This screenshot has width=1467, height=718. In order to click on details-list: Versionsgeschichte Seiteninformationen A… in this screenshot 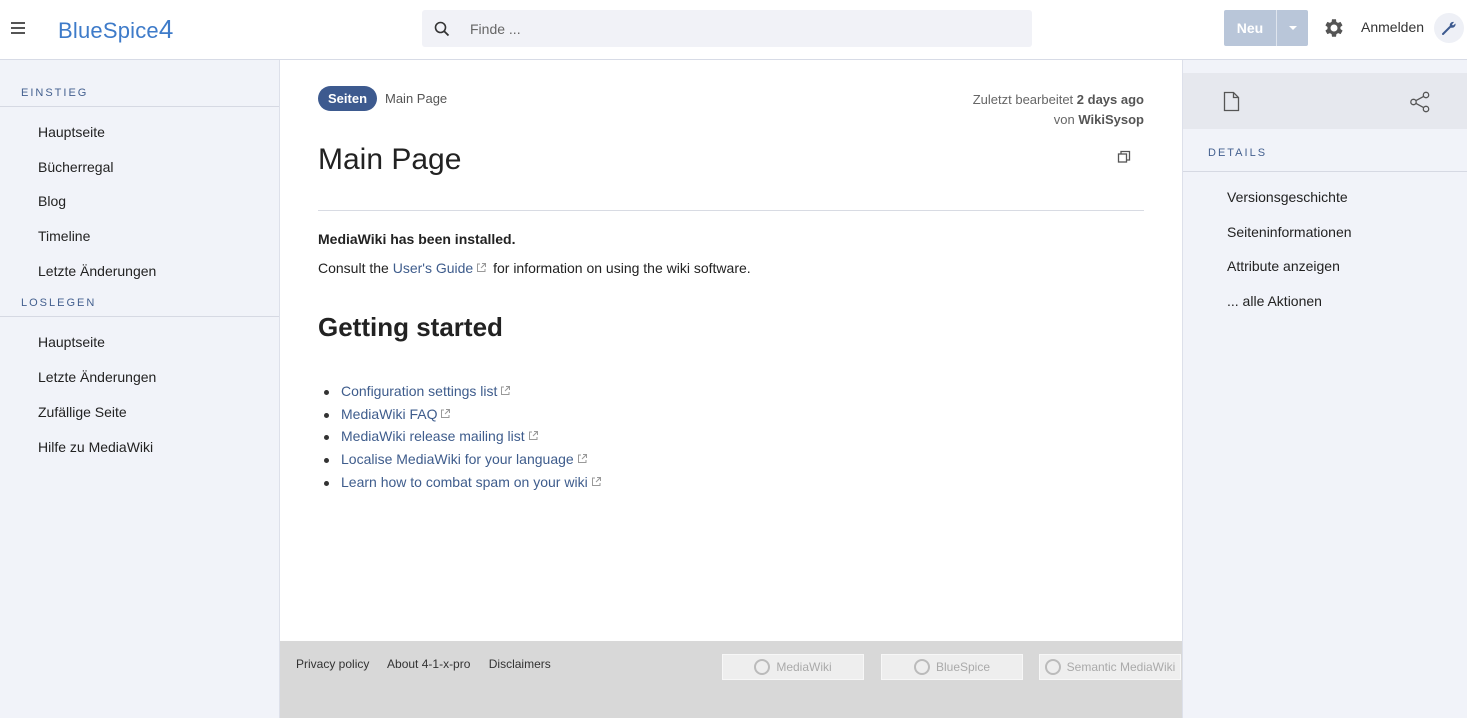, I will do `click(1325, 249)`.